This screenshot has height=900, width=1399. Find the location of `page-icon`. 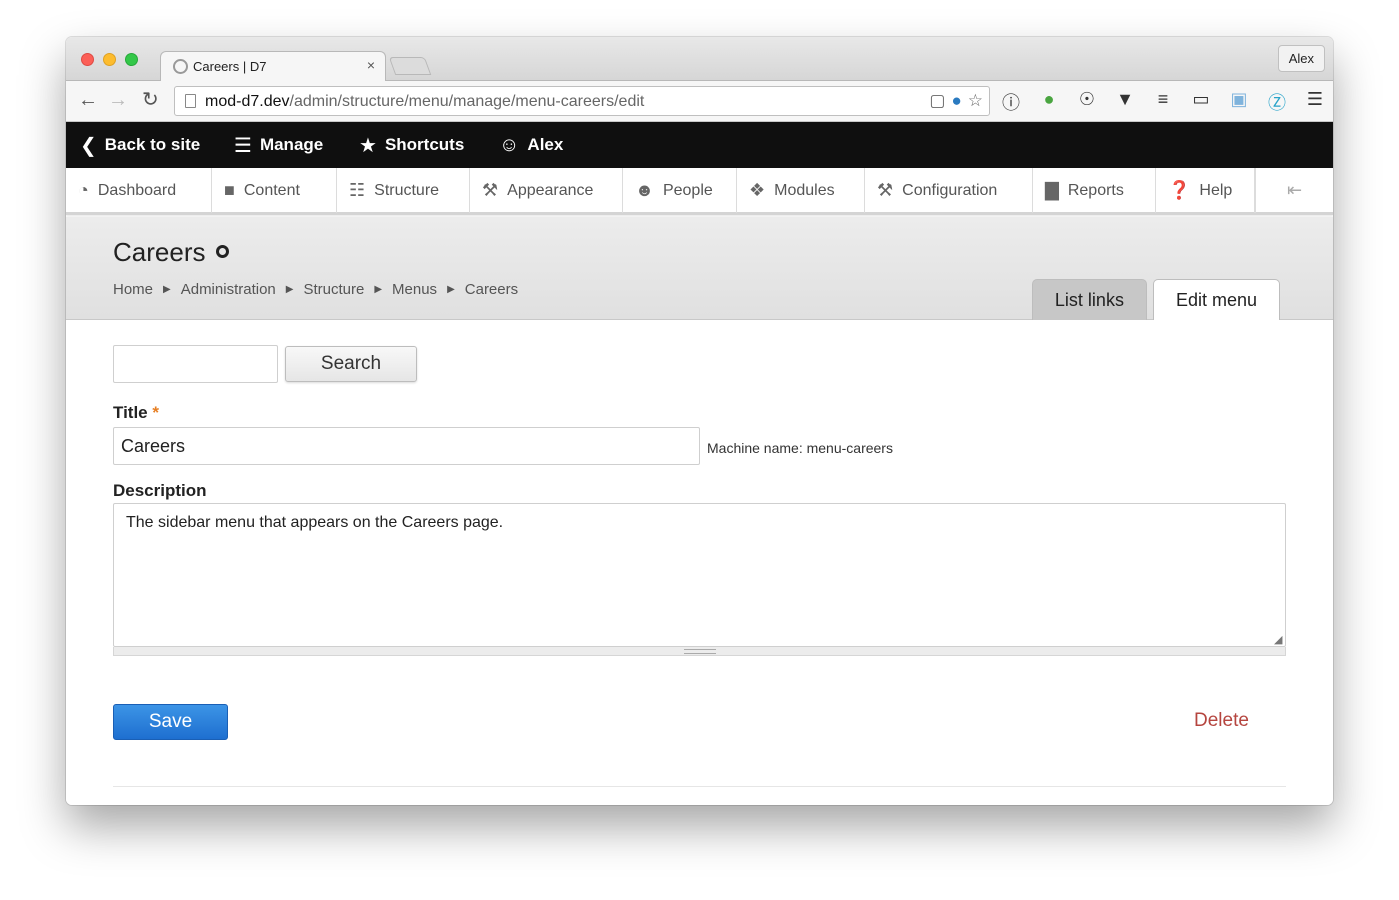

page-icon is located at coordinates (190, 101).